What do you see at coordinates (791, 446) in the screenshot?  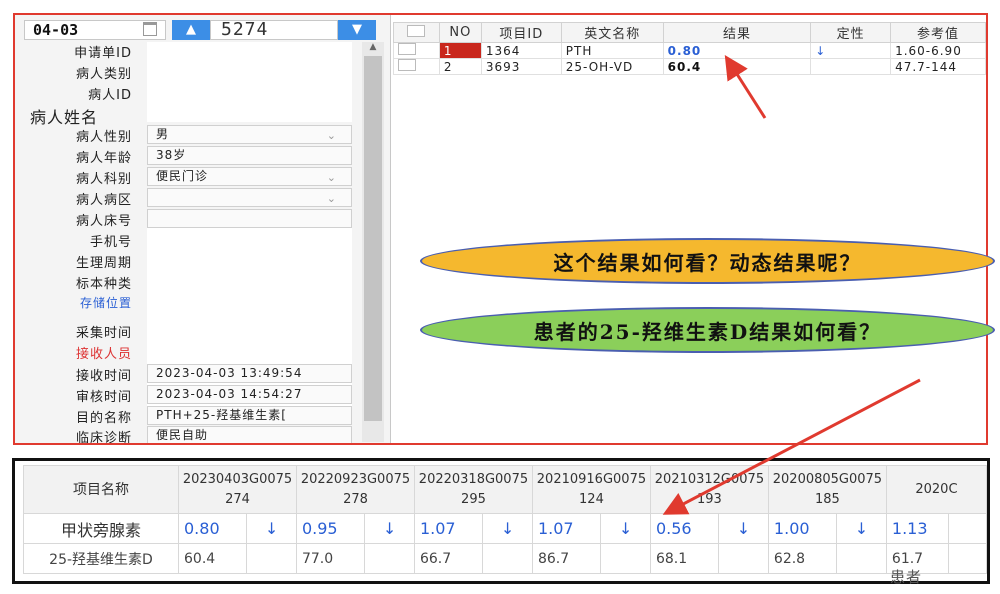 I see `arrow-to-history-row` at bounding box center [791, 446].